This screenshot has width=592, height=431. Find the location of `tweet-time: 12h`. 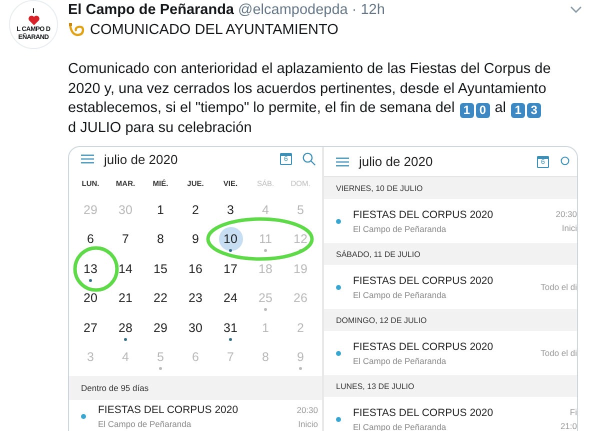

tweet-time: 12h is located at coordinates (372, 10).